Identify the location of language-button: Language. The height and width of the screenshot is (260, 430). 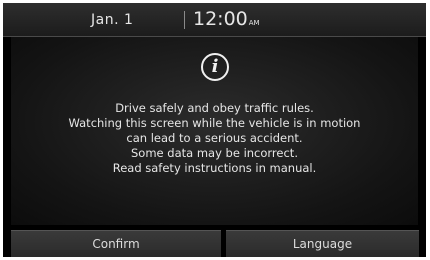
(322, 243).